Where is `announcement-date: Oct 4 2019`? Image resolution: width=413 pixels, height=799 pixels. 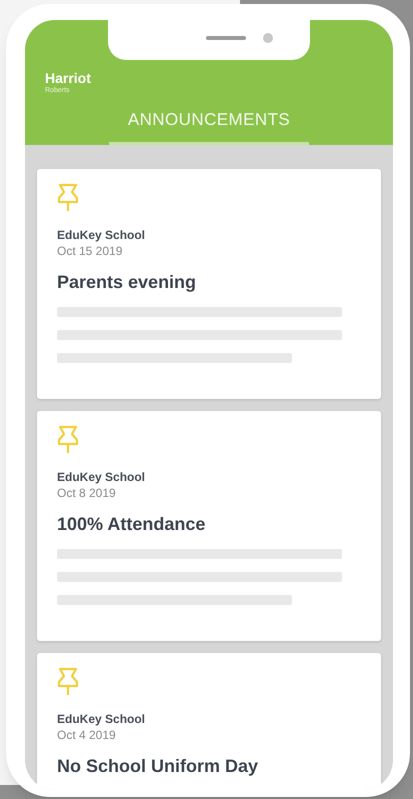
announcement-date: Oct 4 2019 is located at coordinates (87, 735).